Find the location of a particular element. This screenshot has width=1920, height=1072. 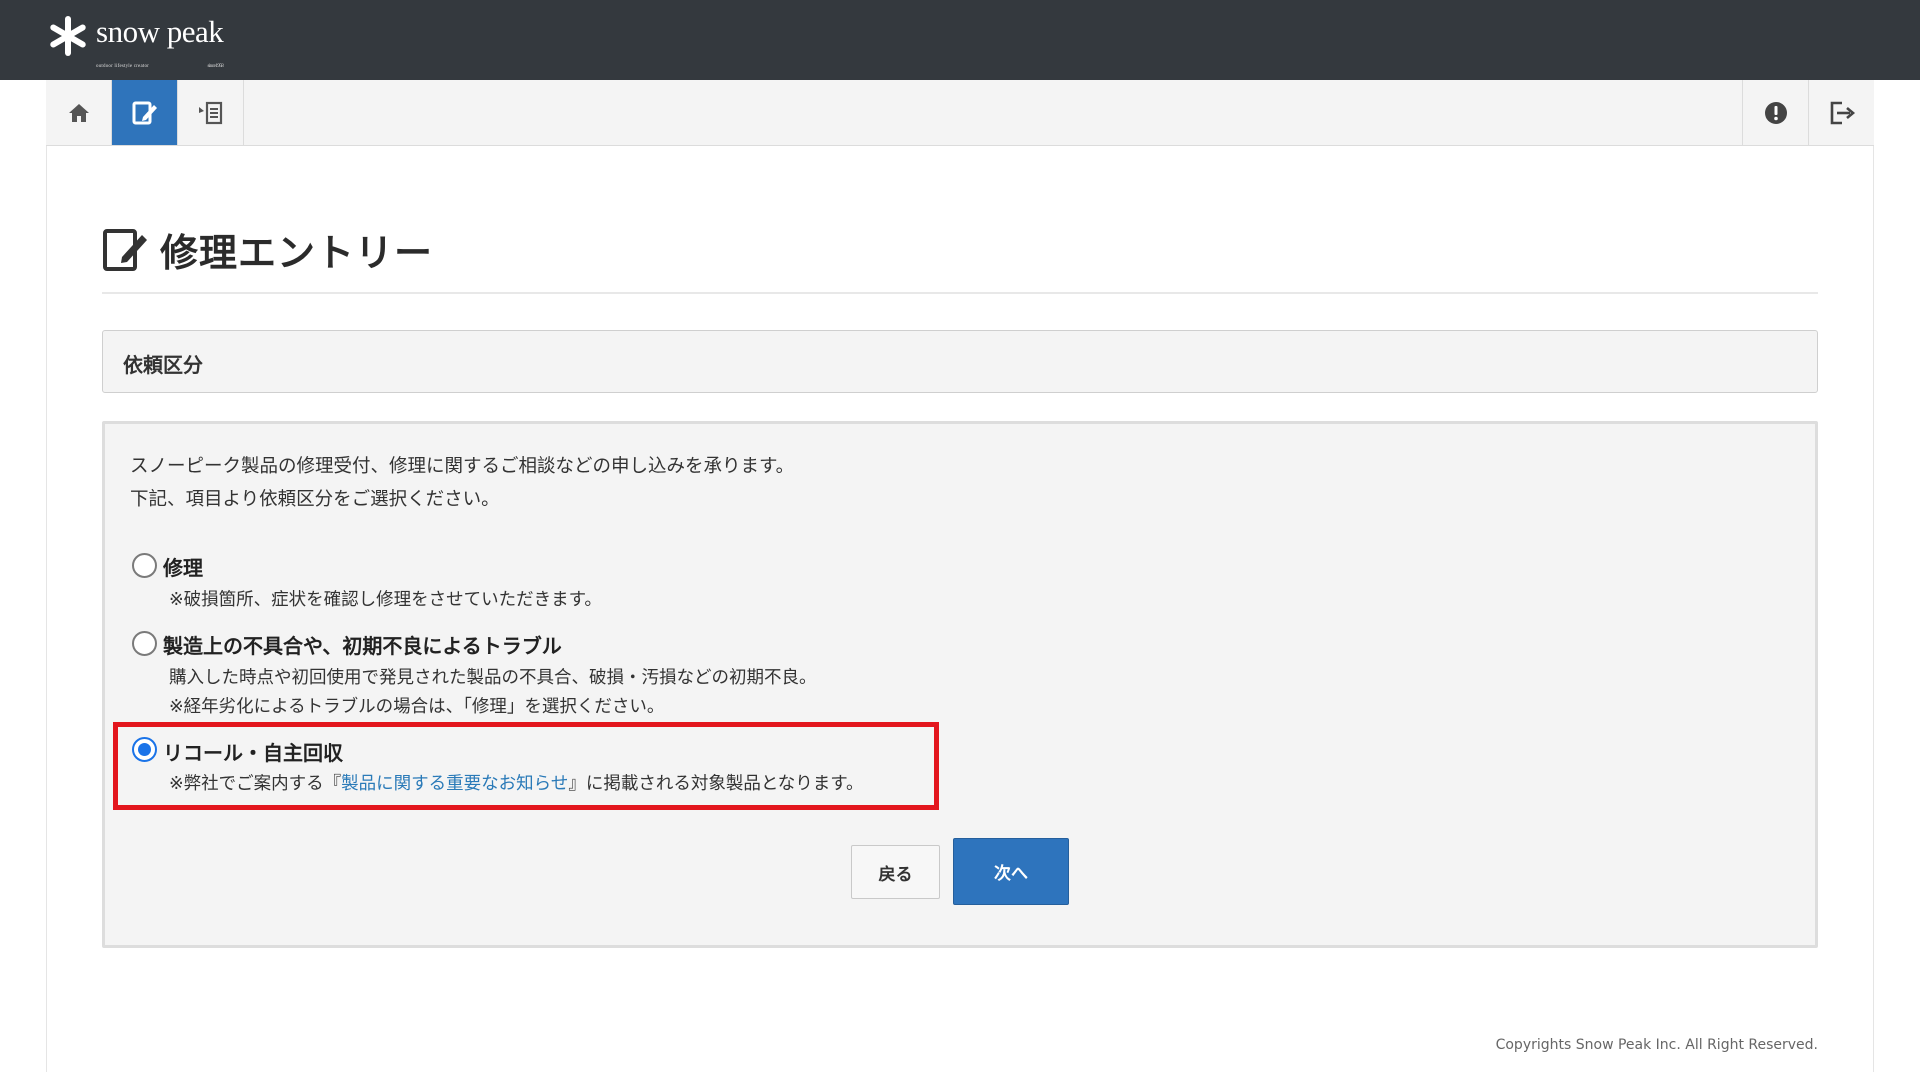

nav-toolbar is located at coordinates (960, 113).